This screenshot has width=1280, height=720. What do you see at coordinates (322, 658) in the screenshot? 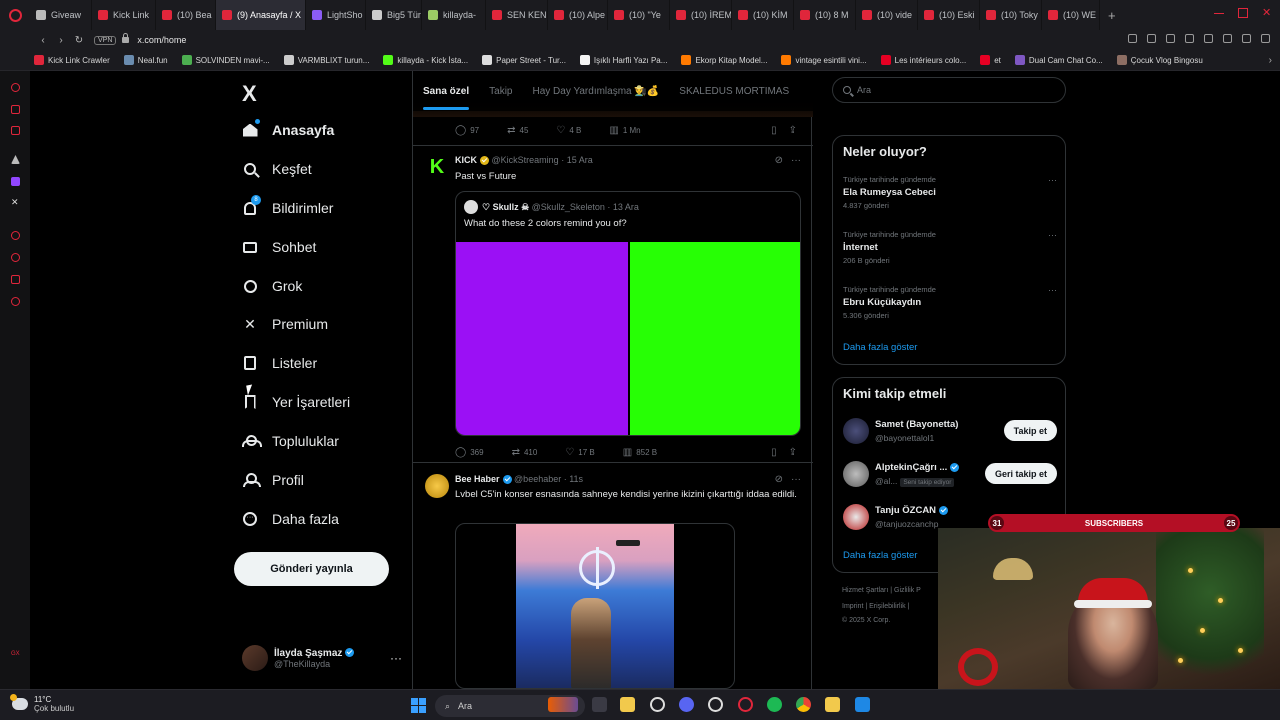
I see `account-switcher: İlayda Şaşmaz @TheKillayda ···` at bounding box center [322, 658].